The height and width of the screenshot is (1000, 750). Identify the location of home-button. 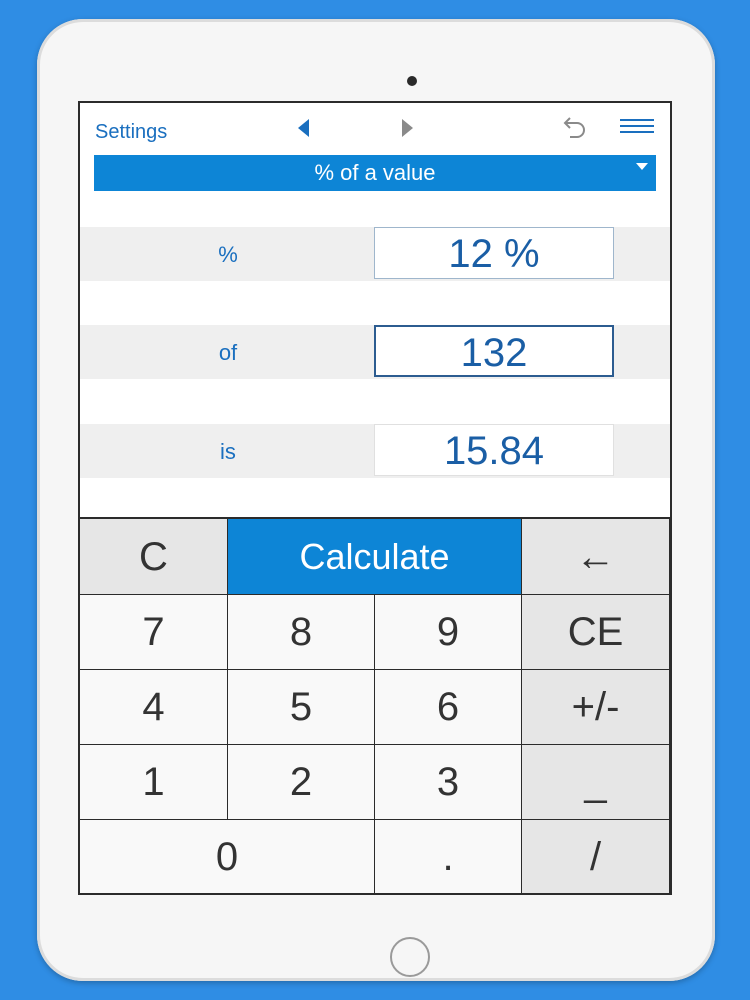
(410, 957).